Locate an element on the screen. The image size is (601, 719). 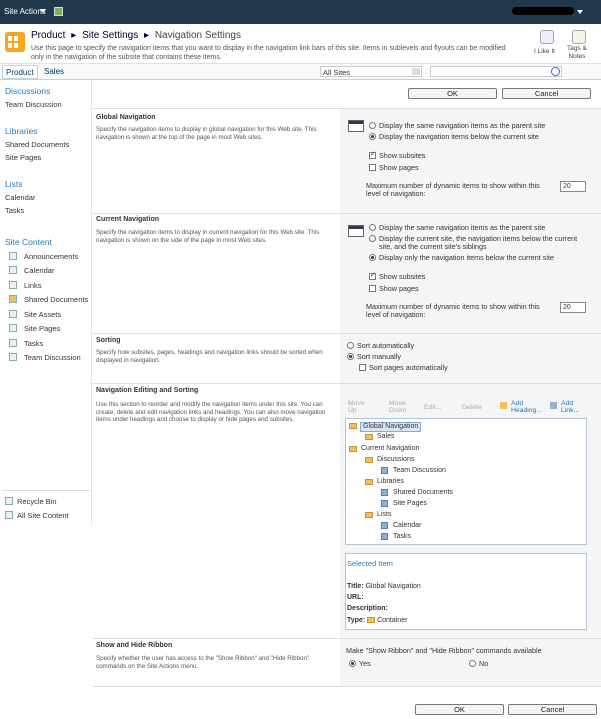
search-icon is located at coordinates (555, 71).